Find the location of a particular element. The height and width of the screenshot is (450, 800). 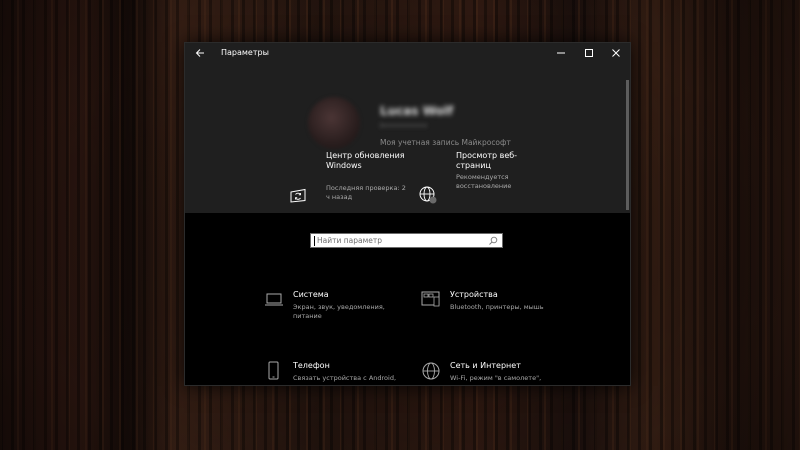

scrollbar is located at coordinates (627, 145).